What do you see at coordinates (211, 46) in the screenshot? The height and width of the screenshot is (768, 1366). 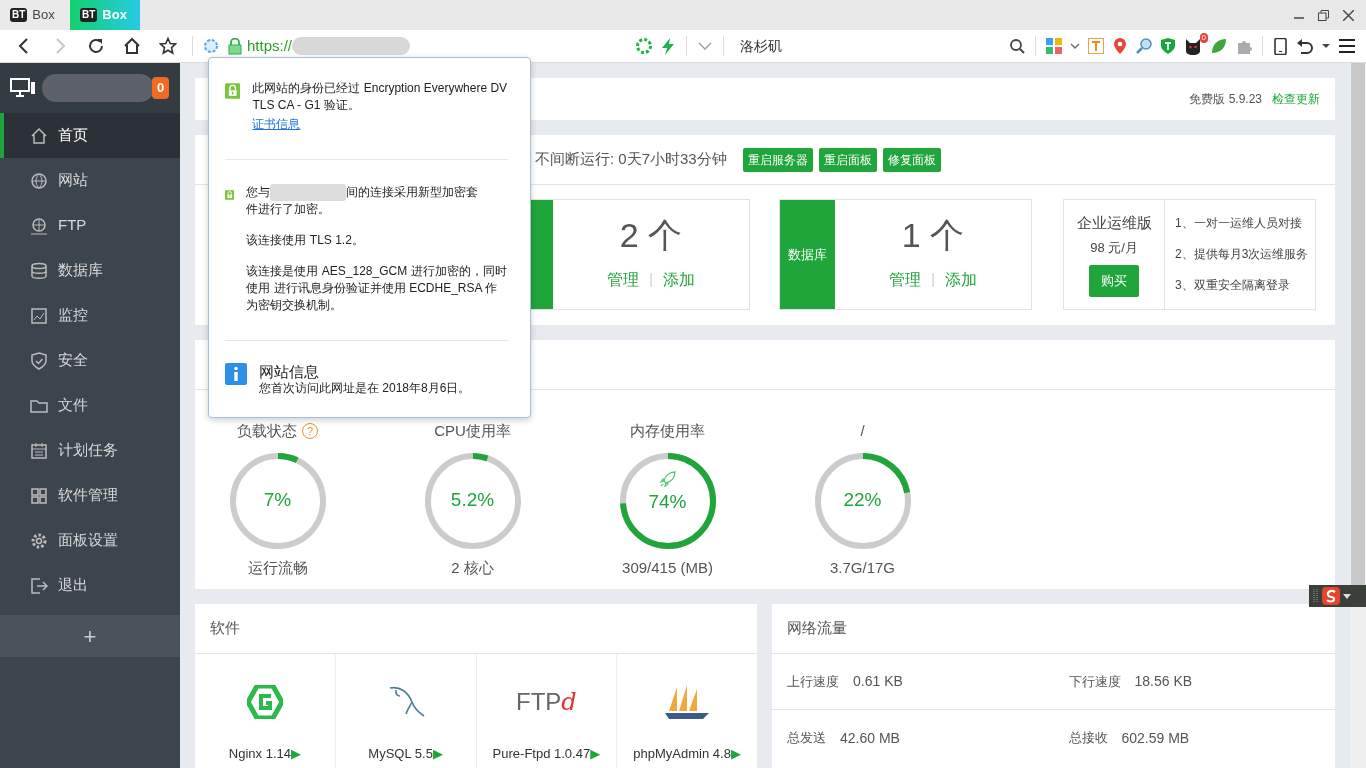 I see `site-settings-icon` at bounding box center [211, 46].